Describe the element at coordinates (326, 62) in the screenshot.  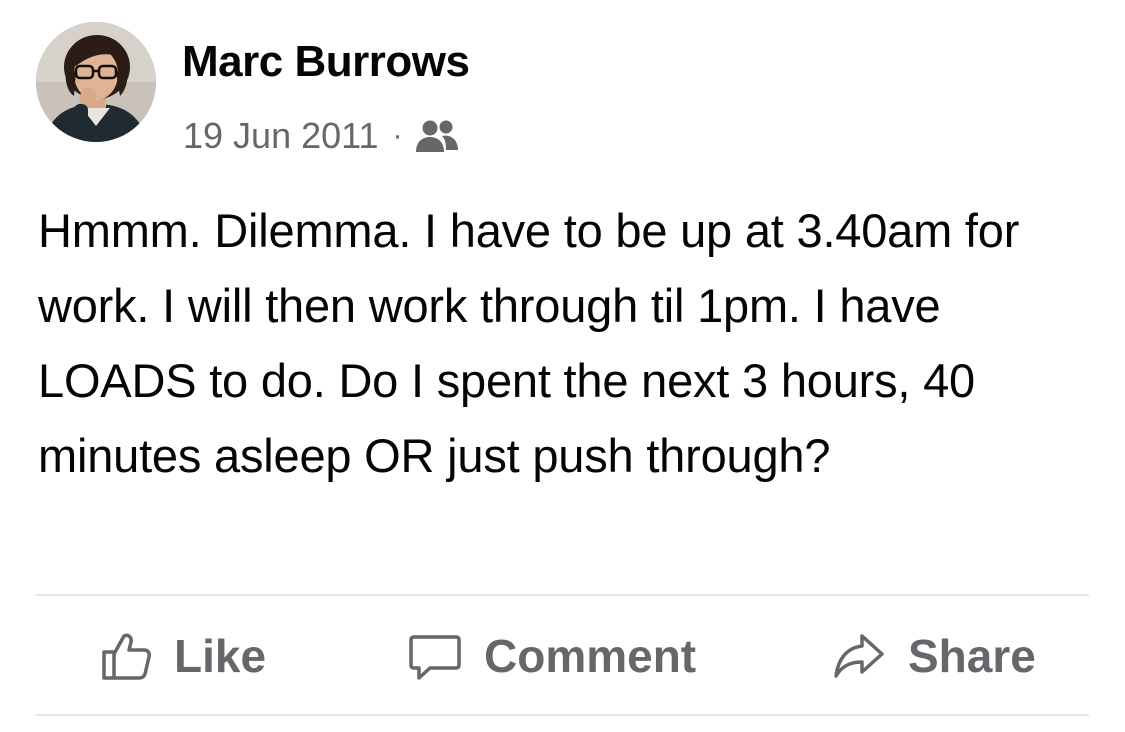
I see `author-name: Marc Burrows` at that location.